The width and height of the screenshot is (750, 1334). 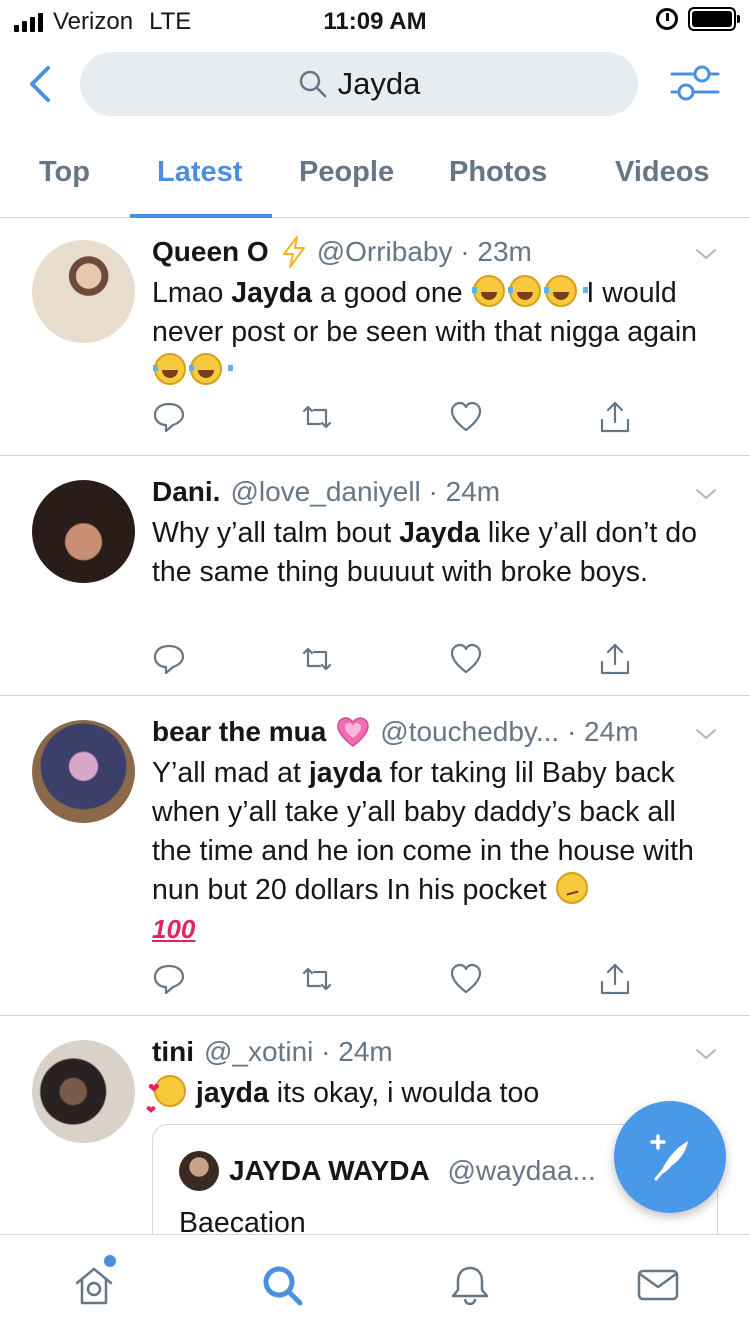 What do you see at coordinates (658, 1285) in the screenshot?
I see `messages-icon` at bounding box center [658, 1285].